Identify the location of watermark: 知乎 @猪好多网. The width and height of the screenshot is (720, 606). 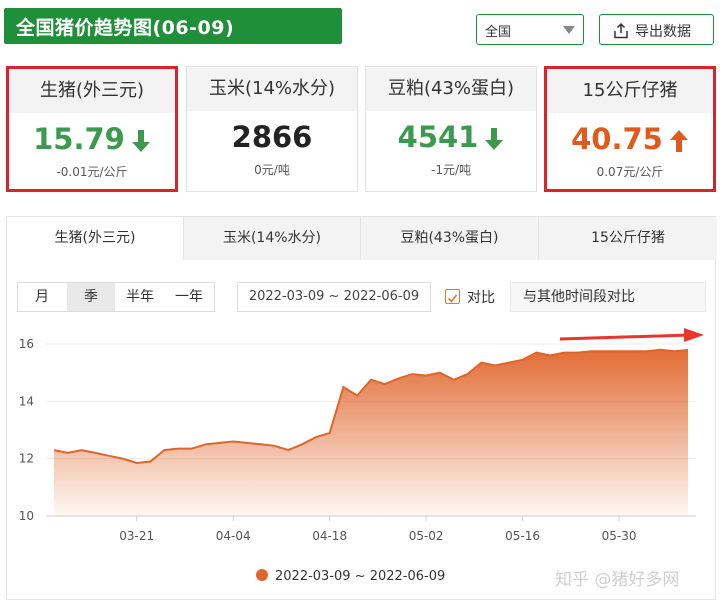
(617, 580).